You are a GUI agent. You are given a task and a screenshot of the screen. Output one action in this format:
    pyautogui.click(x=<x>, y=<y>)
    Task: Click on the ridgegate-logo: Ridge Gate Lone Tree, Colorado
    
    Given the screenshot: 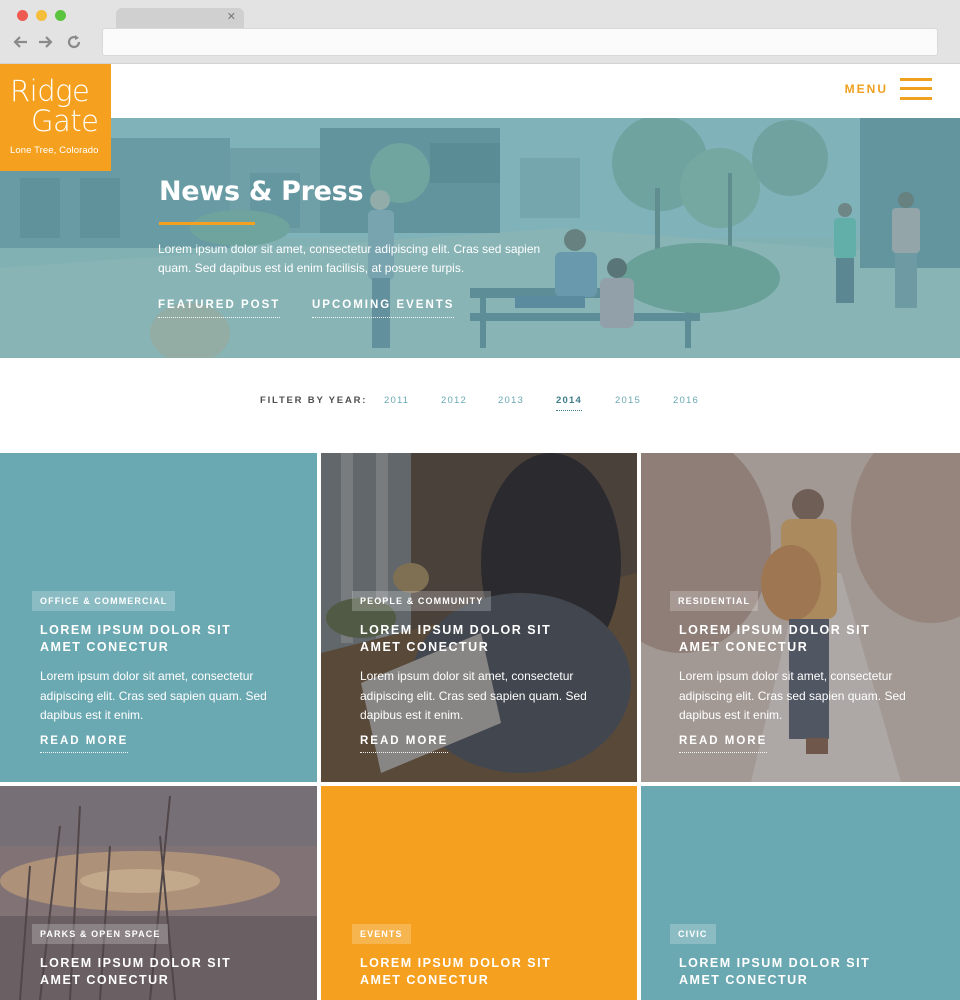 What is the action you would take?
    pyautogui.click(x=55, y=117)
    